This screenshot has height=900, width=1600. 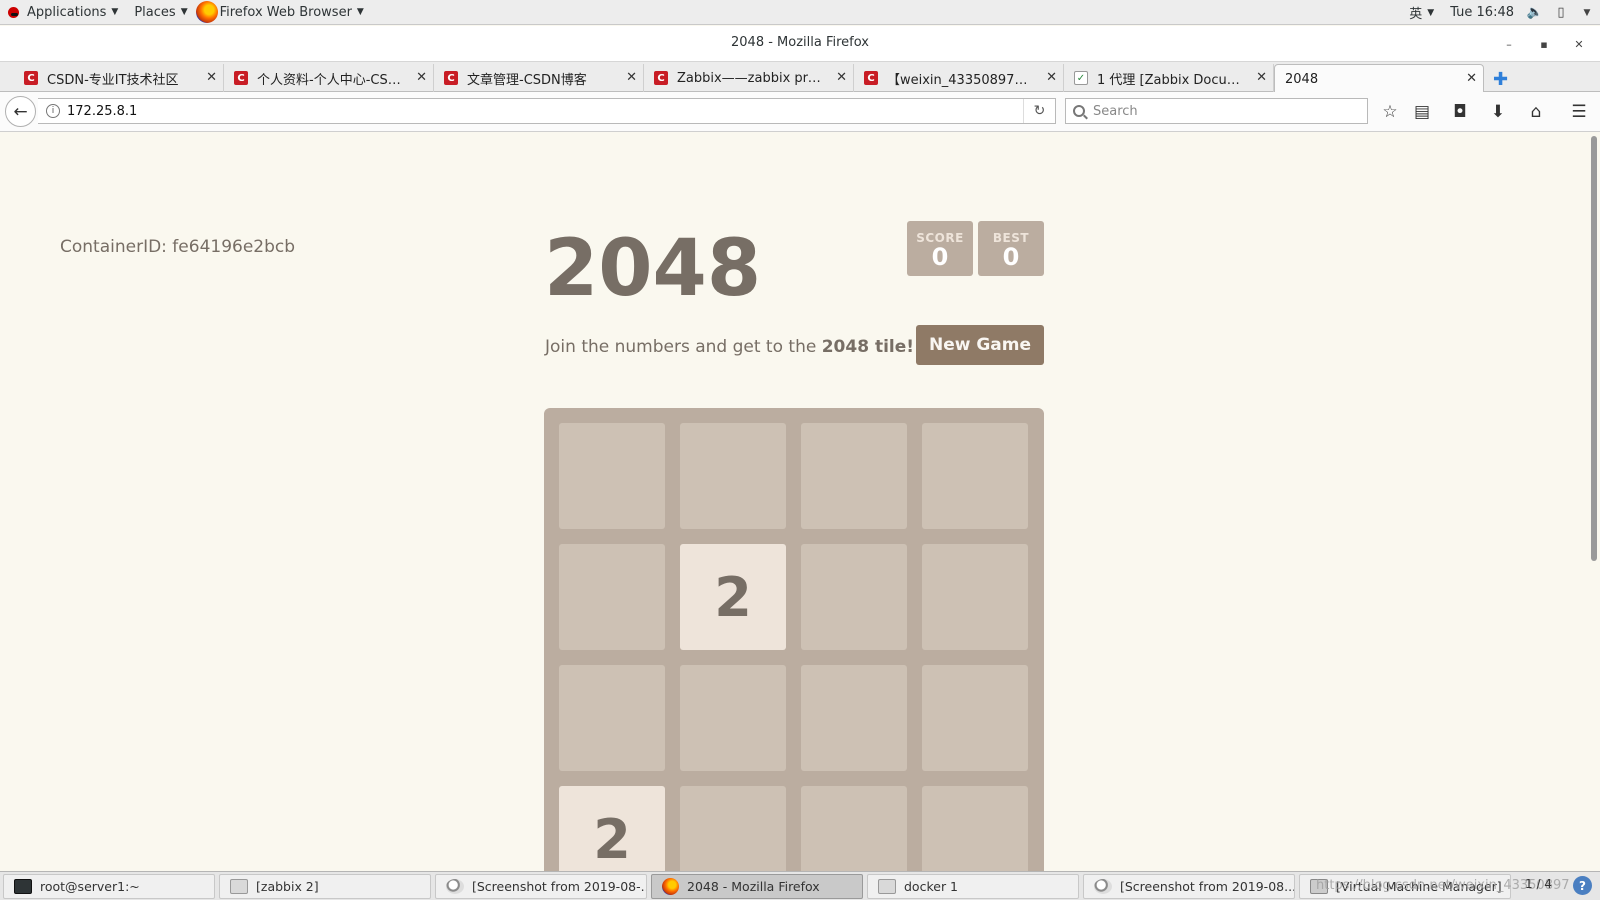 I want to click on window-title: 2048 - Mozilla Firefox, so click(x=800, y=42).